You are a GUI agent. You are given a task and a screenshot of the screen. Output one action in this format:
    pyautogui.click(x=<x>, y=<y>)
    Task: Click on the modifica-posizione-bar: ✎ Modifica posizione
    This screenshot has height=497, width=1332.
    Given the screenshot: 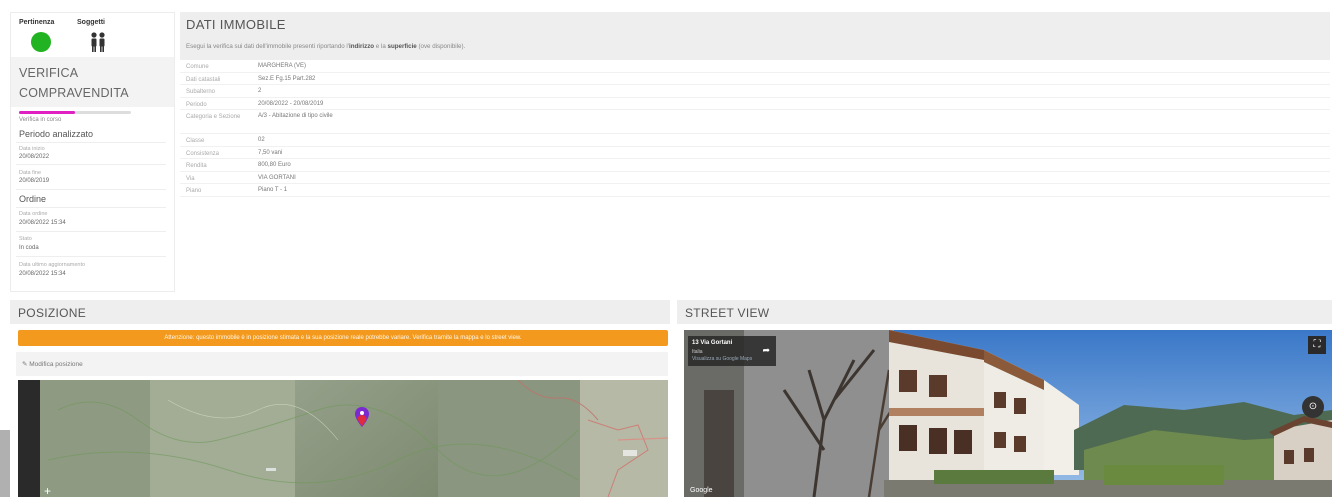 What is the action you would take?
    pyautogui.click(x=342, y=364)
    